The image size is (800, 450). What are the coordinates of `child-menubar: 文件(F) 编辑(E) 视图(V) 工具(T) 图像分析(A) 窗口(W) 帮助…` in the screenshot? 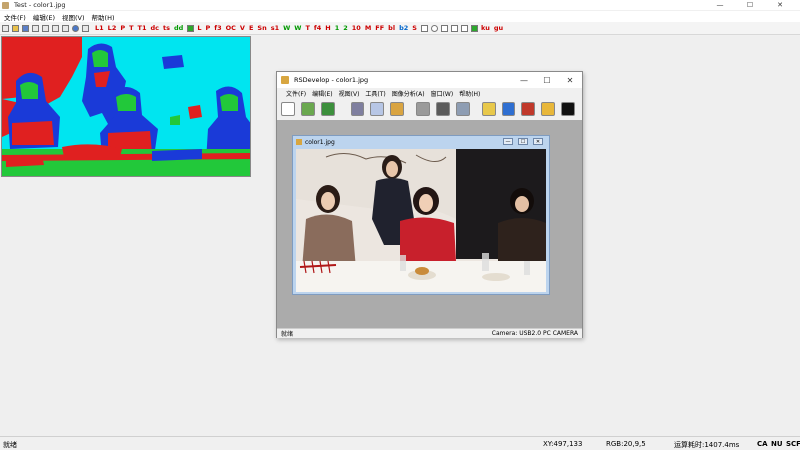 It's located at (429, 93).